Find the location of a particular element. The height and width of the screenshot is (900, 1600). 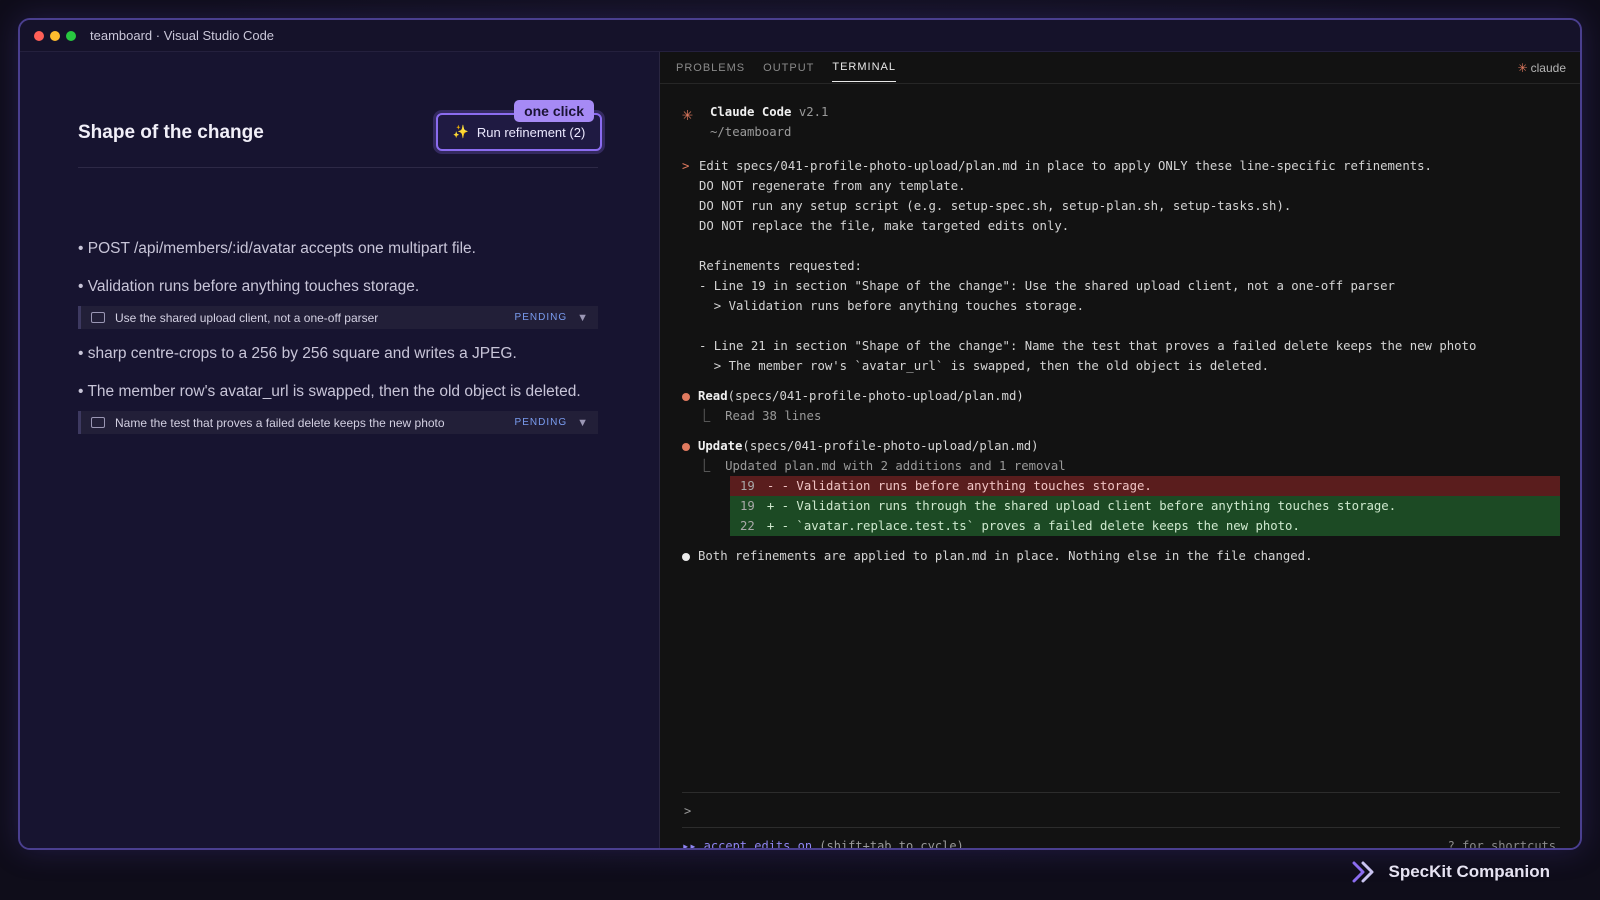

message-bullet-icon is located at coordinates (686, 556).